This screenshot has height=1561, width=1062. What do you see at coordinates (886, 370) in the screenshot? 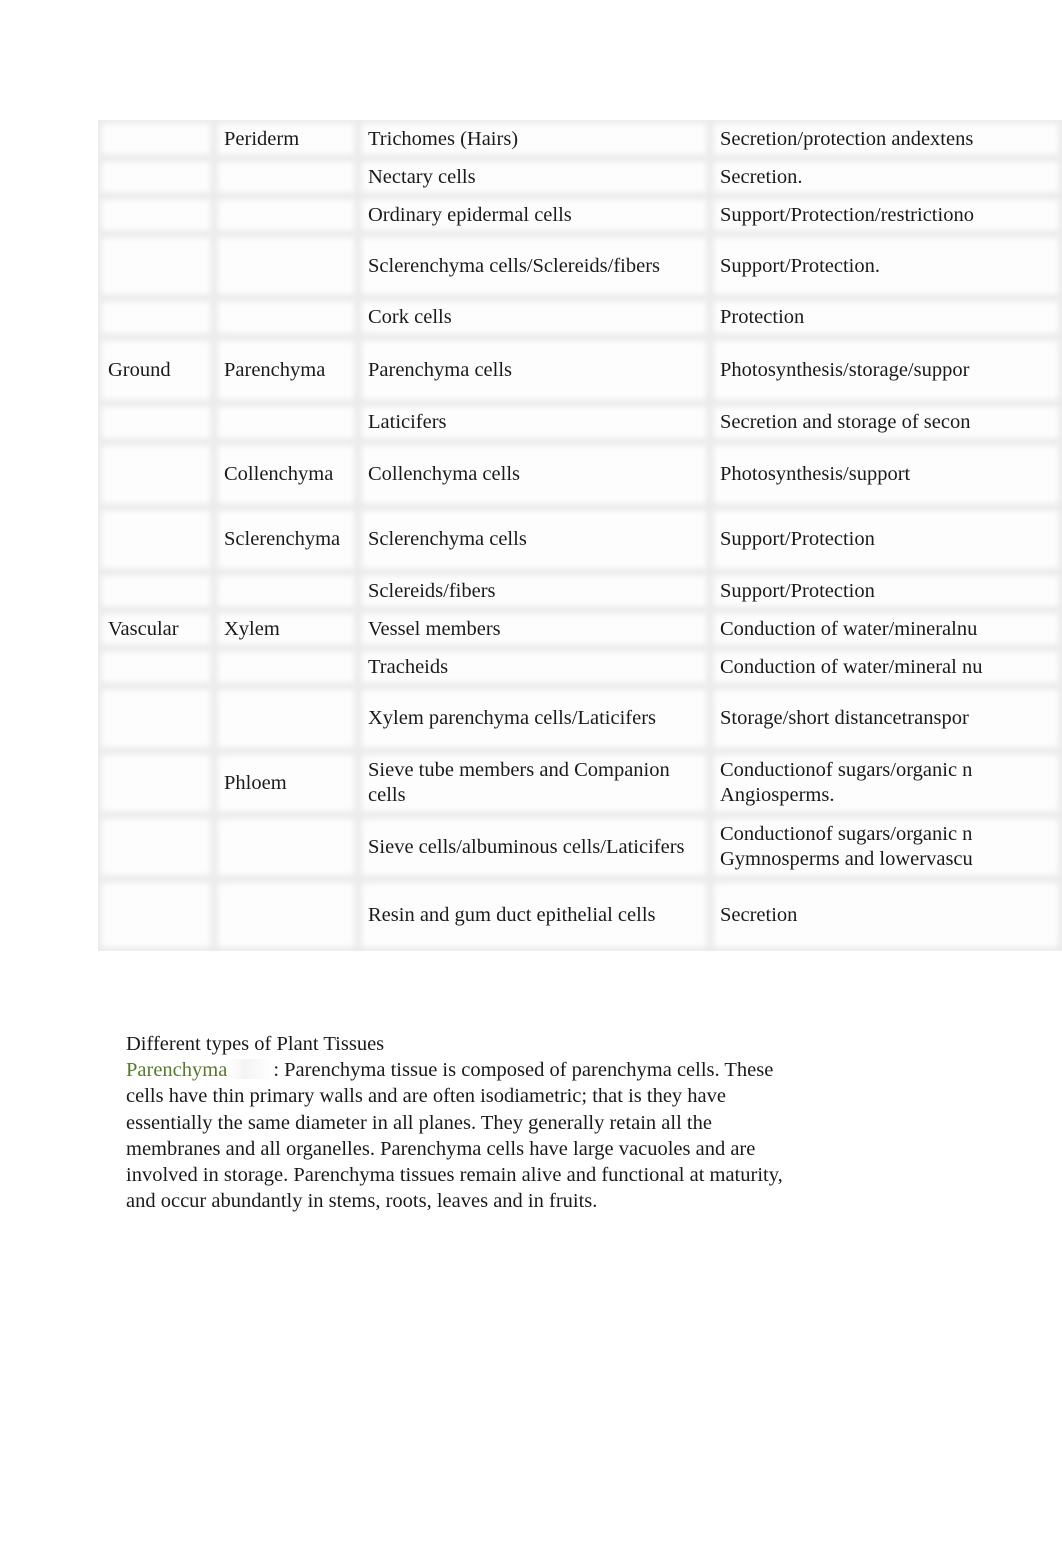
I see `function-cell: Photosynthesis/storage/suppor` at bounding box center [886, 370].